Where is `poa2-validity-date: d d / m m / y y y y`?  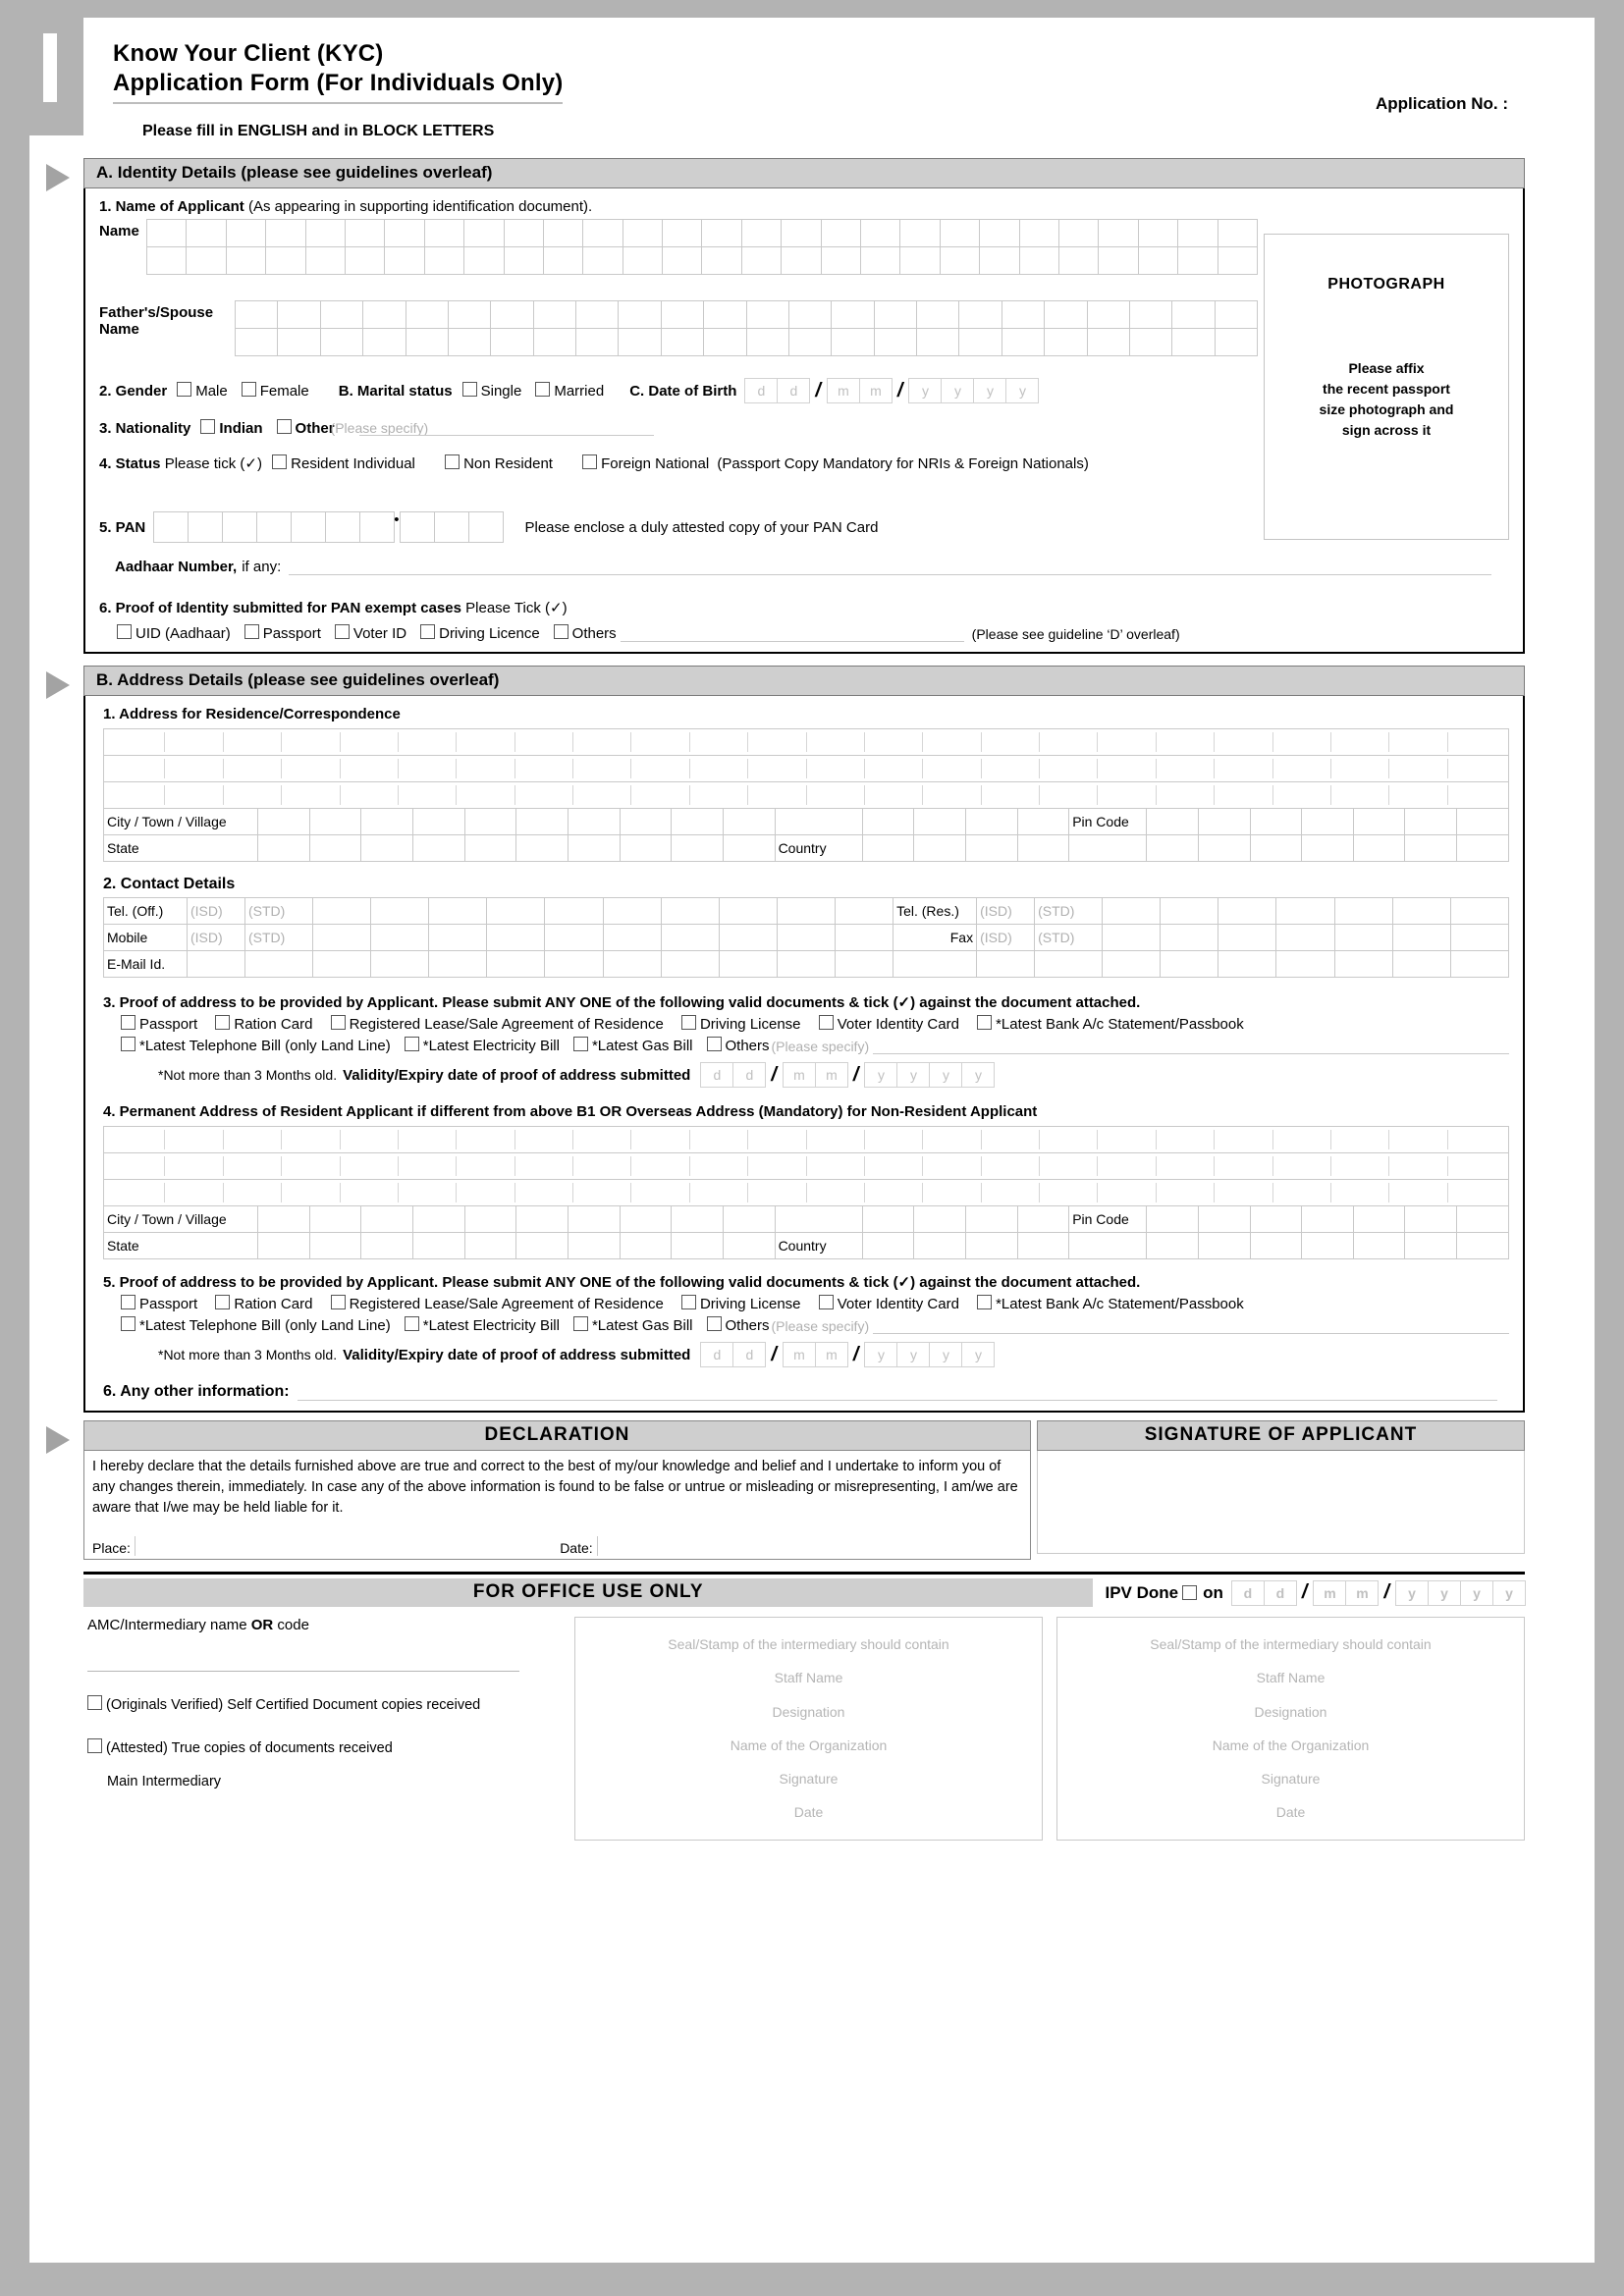
poa2-validity-date: d d / m m / y y y y is located at coordinates (848, 1354).